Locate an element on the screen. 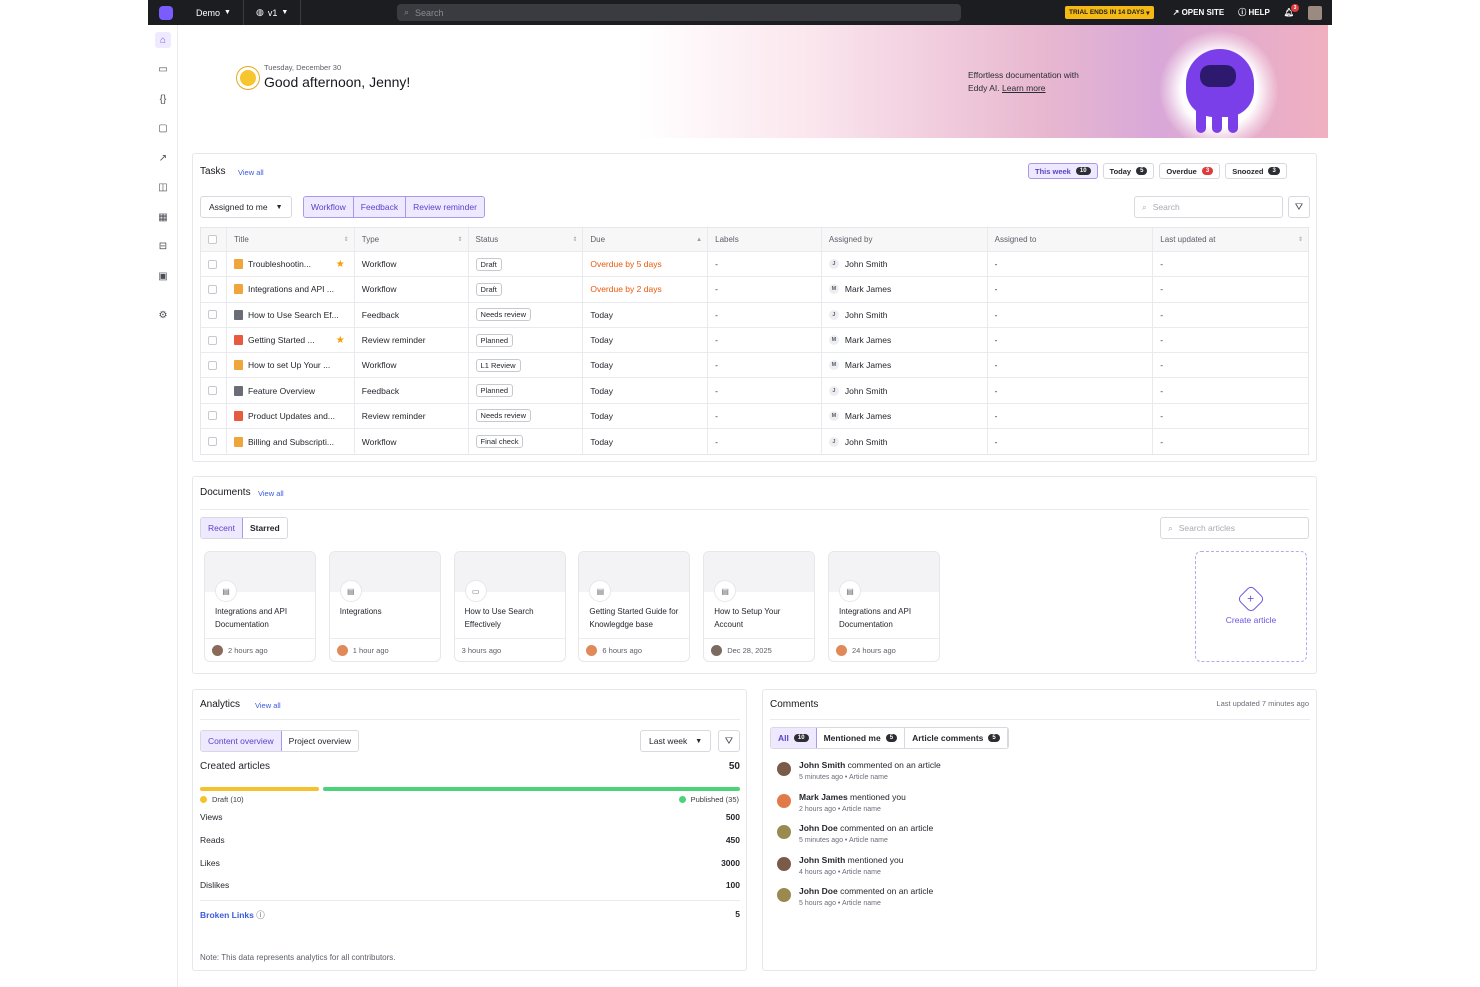 This screenshot has height=987, width=1480. analytics-filter-button: ⛛ is located at coordinates (729, 741).